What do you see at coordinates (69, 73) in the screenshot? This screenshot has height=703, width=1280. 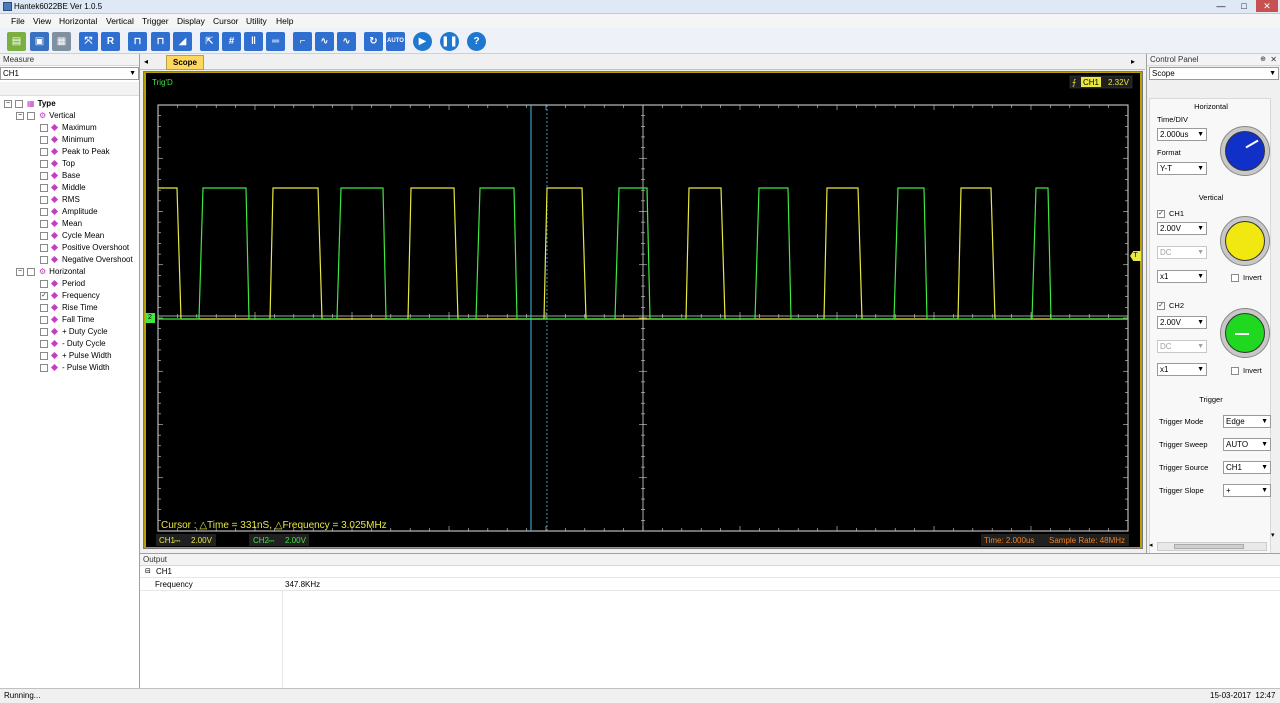 I see `measure-channel-select: CH1 ▼` at bounding box center [69, 73].